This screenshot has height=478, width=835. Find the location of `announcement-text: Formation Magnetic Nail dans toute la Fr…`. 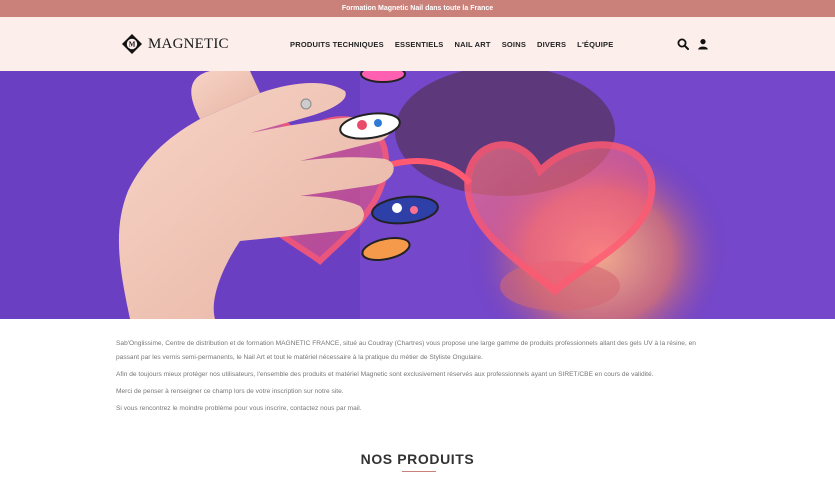

announcement-text: Formation Magnetic Nail dans toute la Fr… is located at coordinates (417, 8).